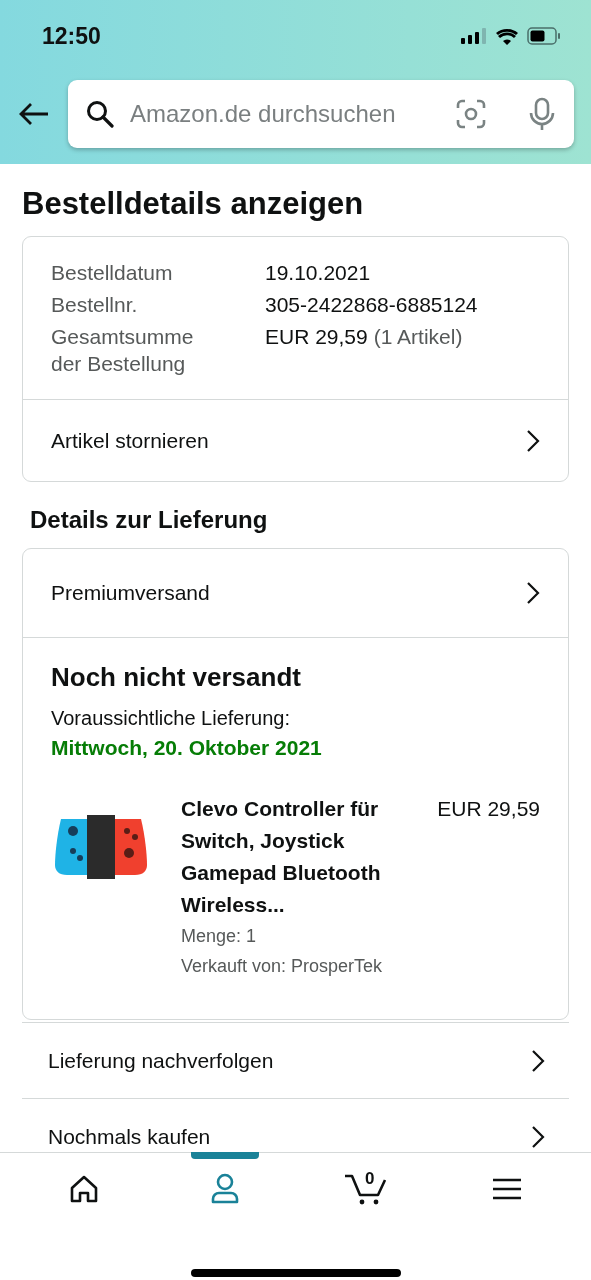 The width and height of the screenshot is (591, 1280). I want to click on delivery-estimate-label: Voraussichtliche Lieferung:, so click(171, 718).